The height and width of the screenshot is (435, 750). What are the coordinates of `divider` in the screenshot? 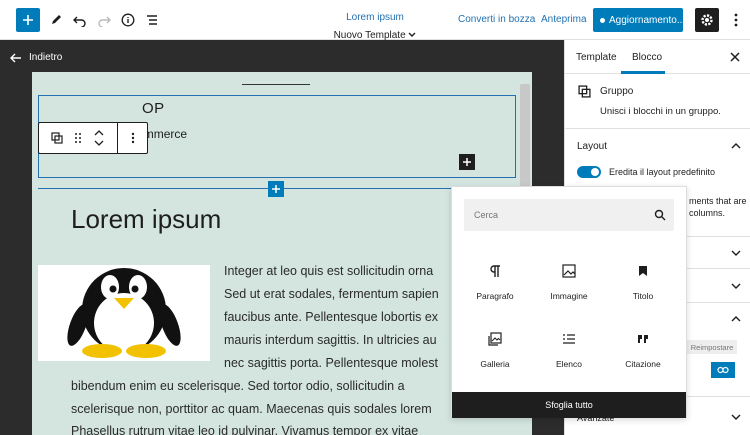 It's located at (657, 128).